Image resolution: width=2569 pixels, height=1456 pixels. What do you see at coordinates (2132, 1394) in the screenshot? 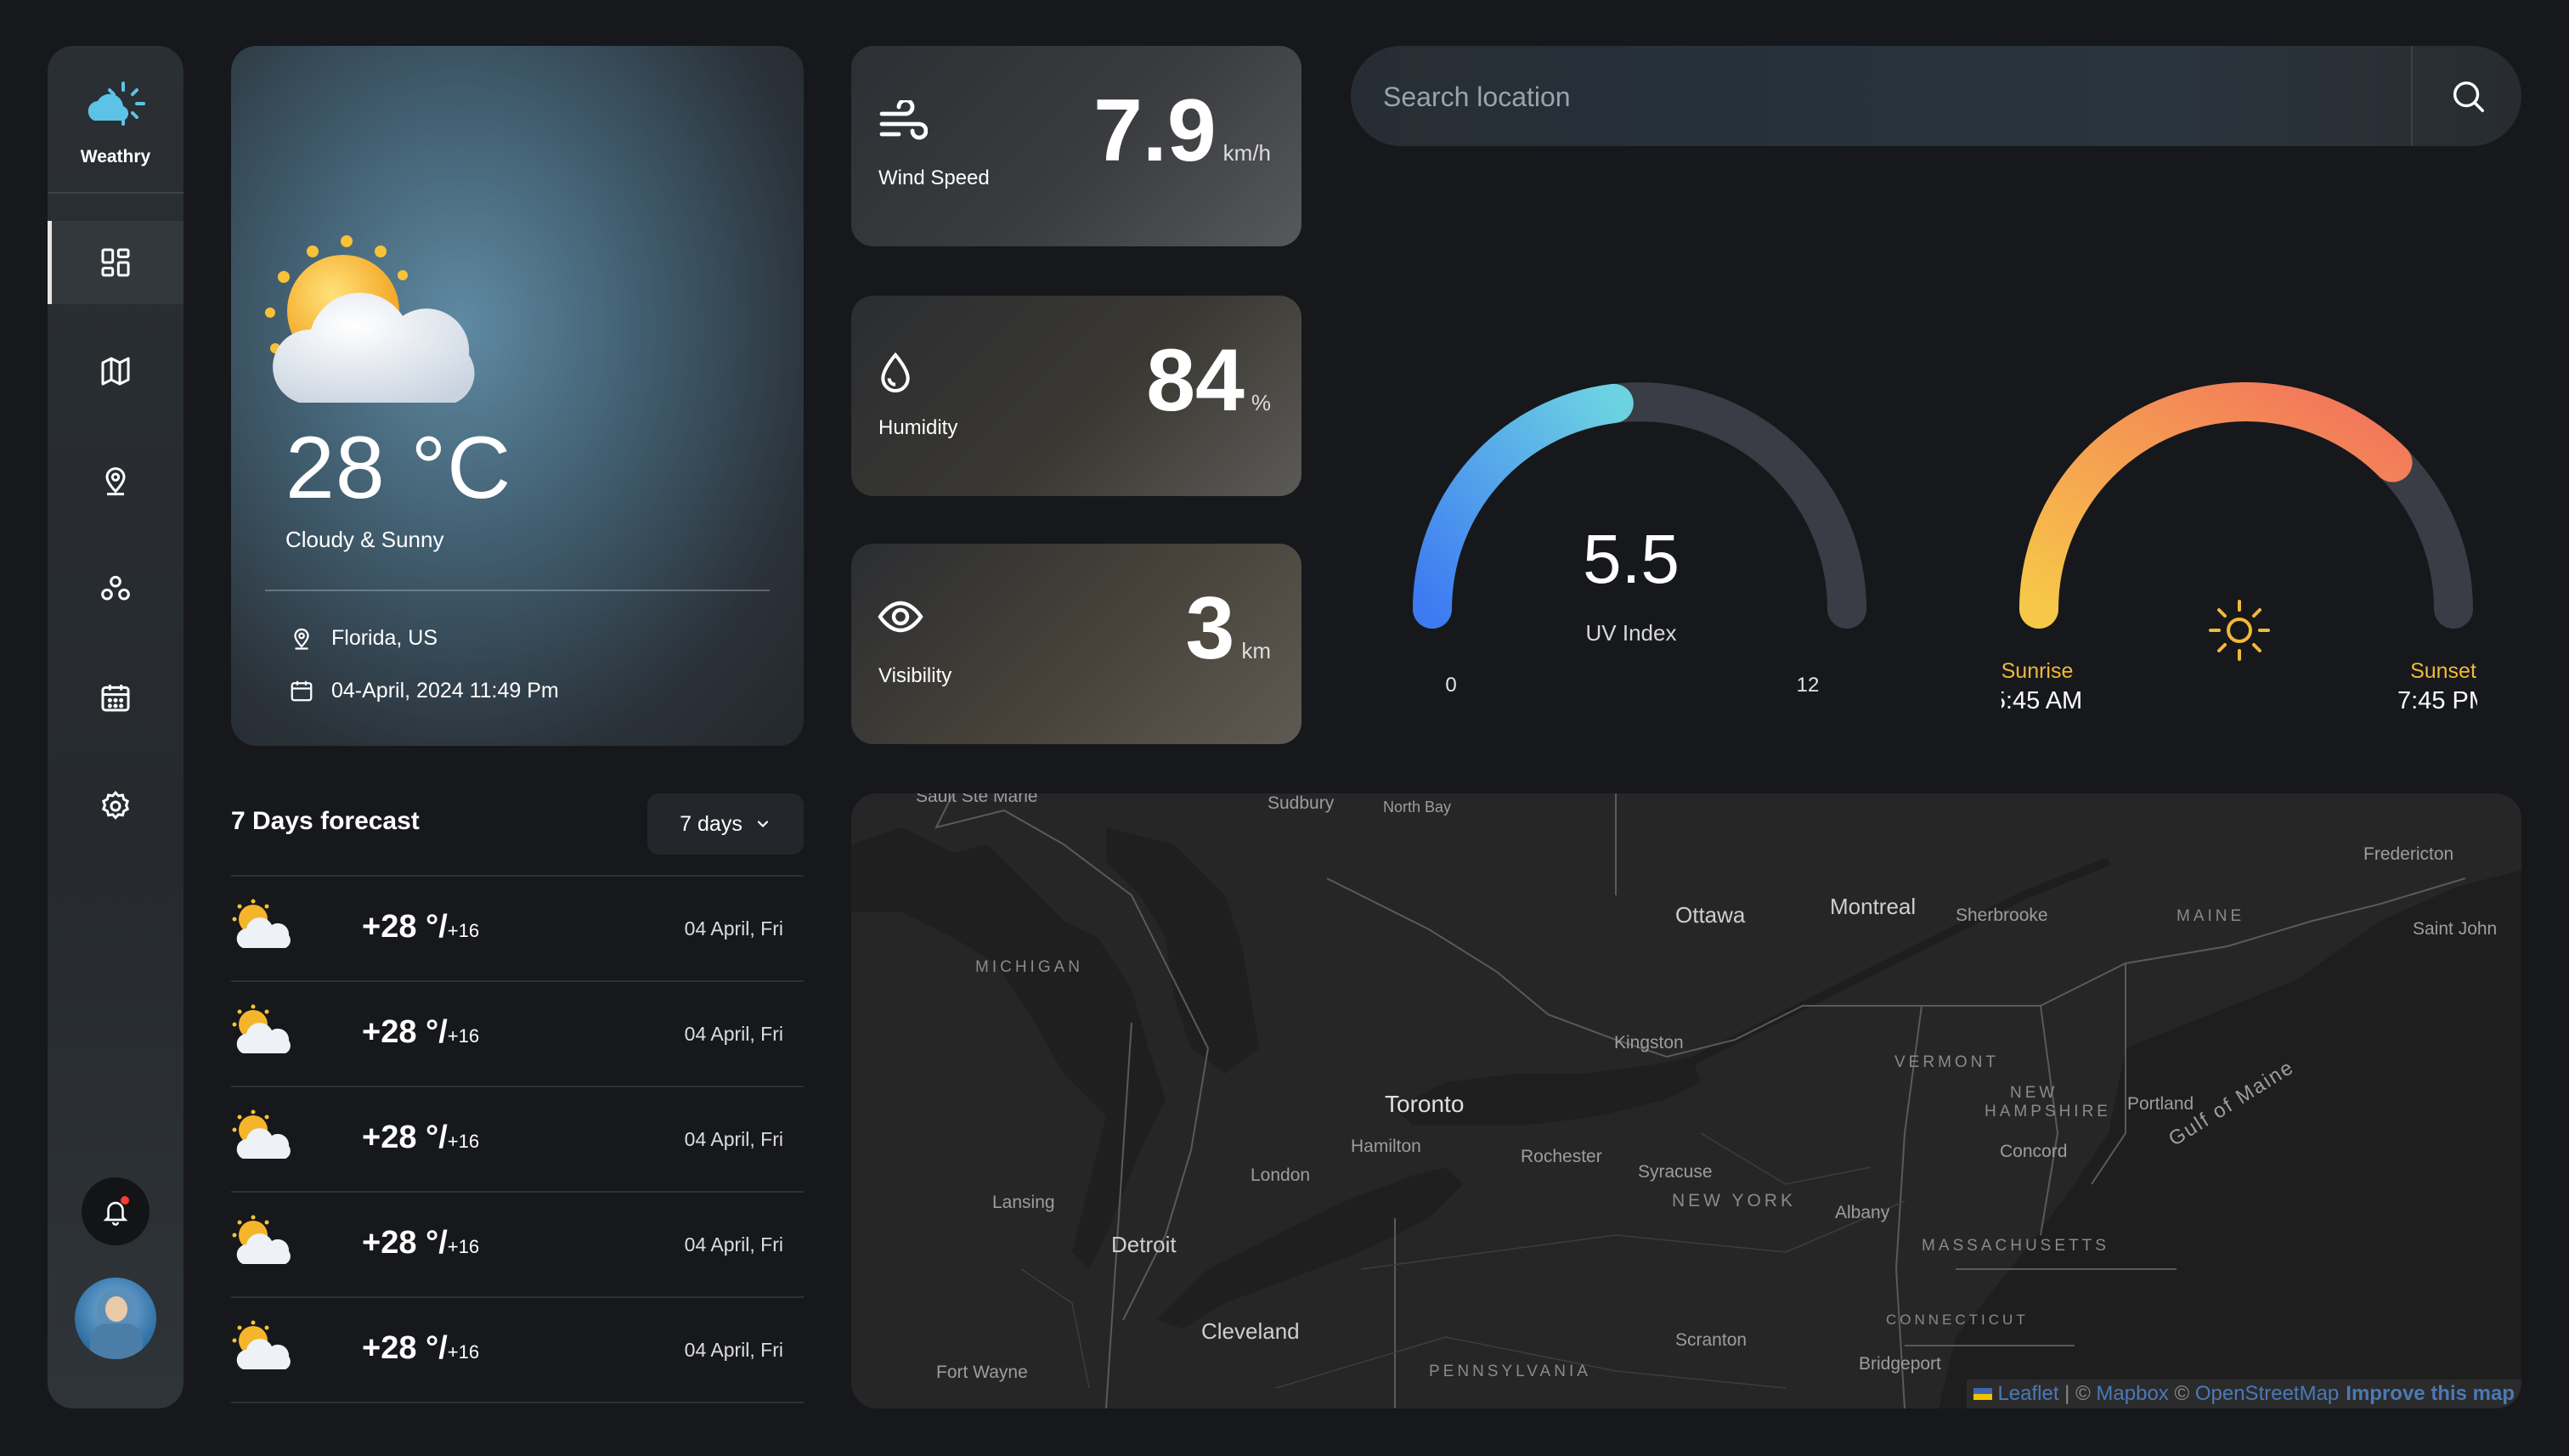
I see `mapbox-link: Mapbox` at bounding box center [2132, 1394].